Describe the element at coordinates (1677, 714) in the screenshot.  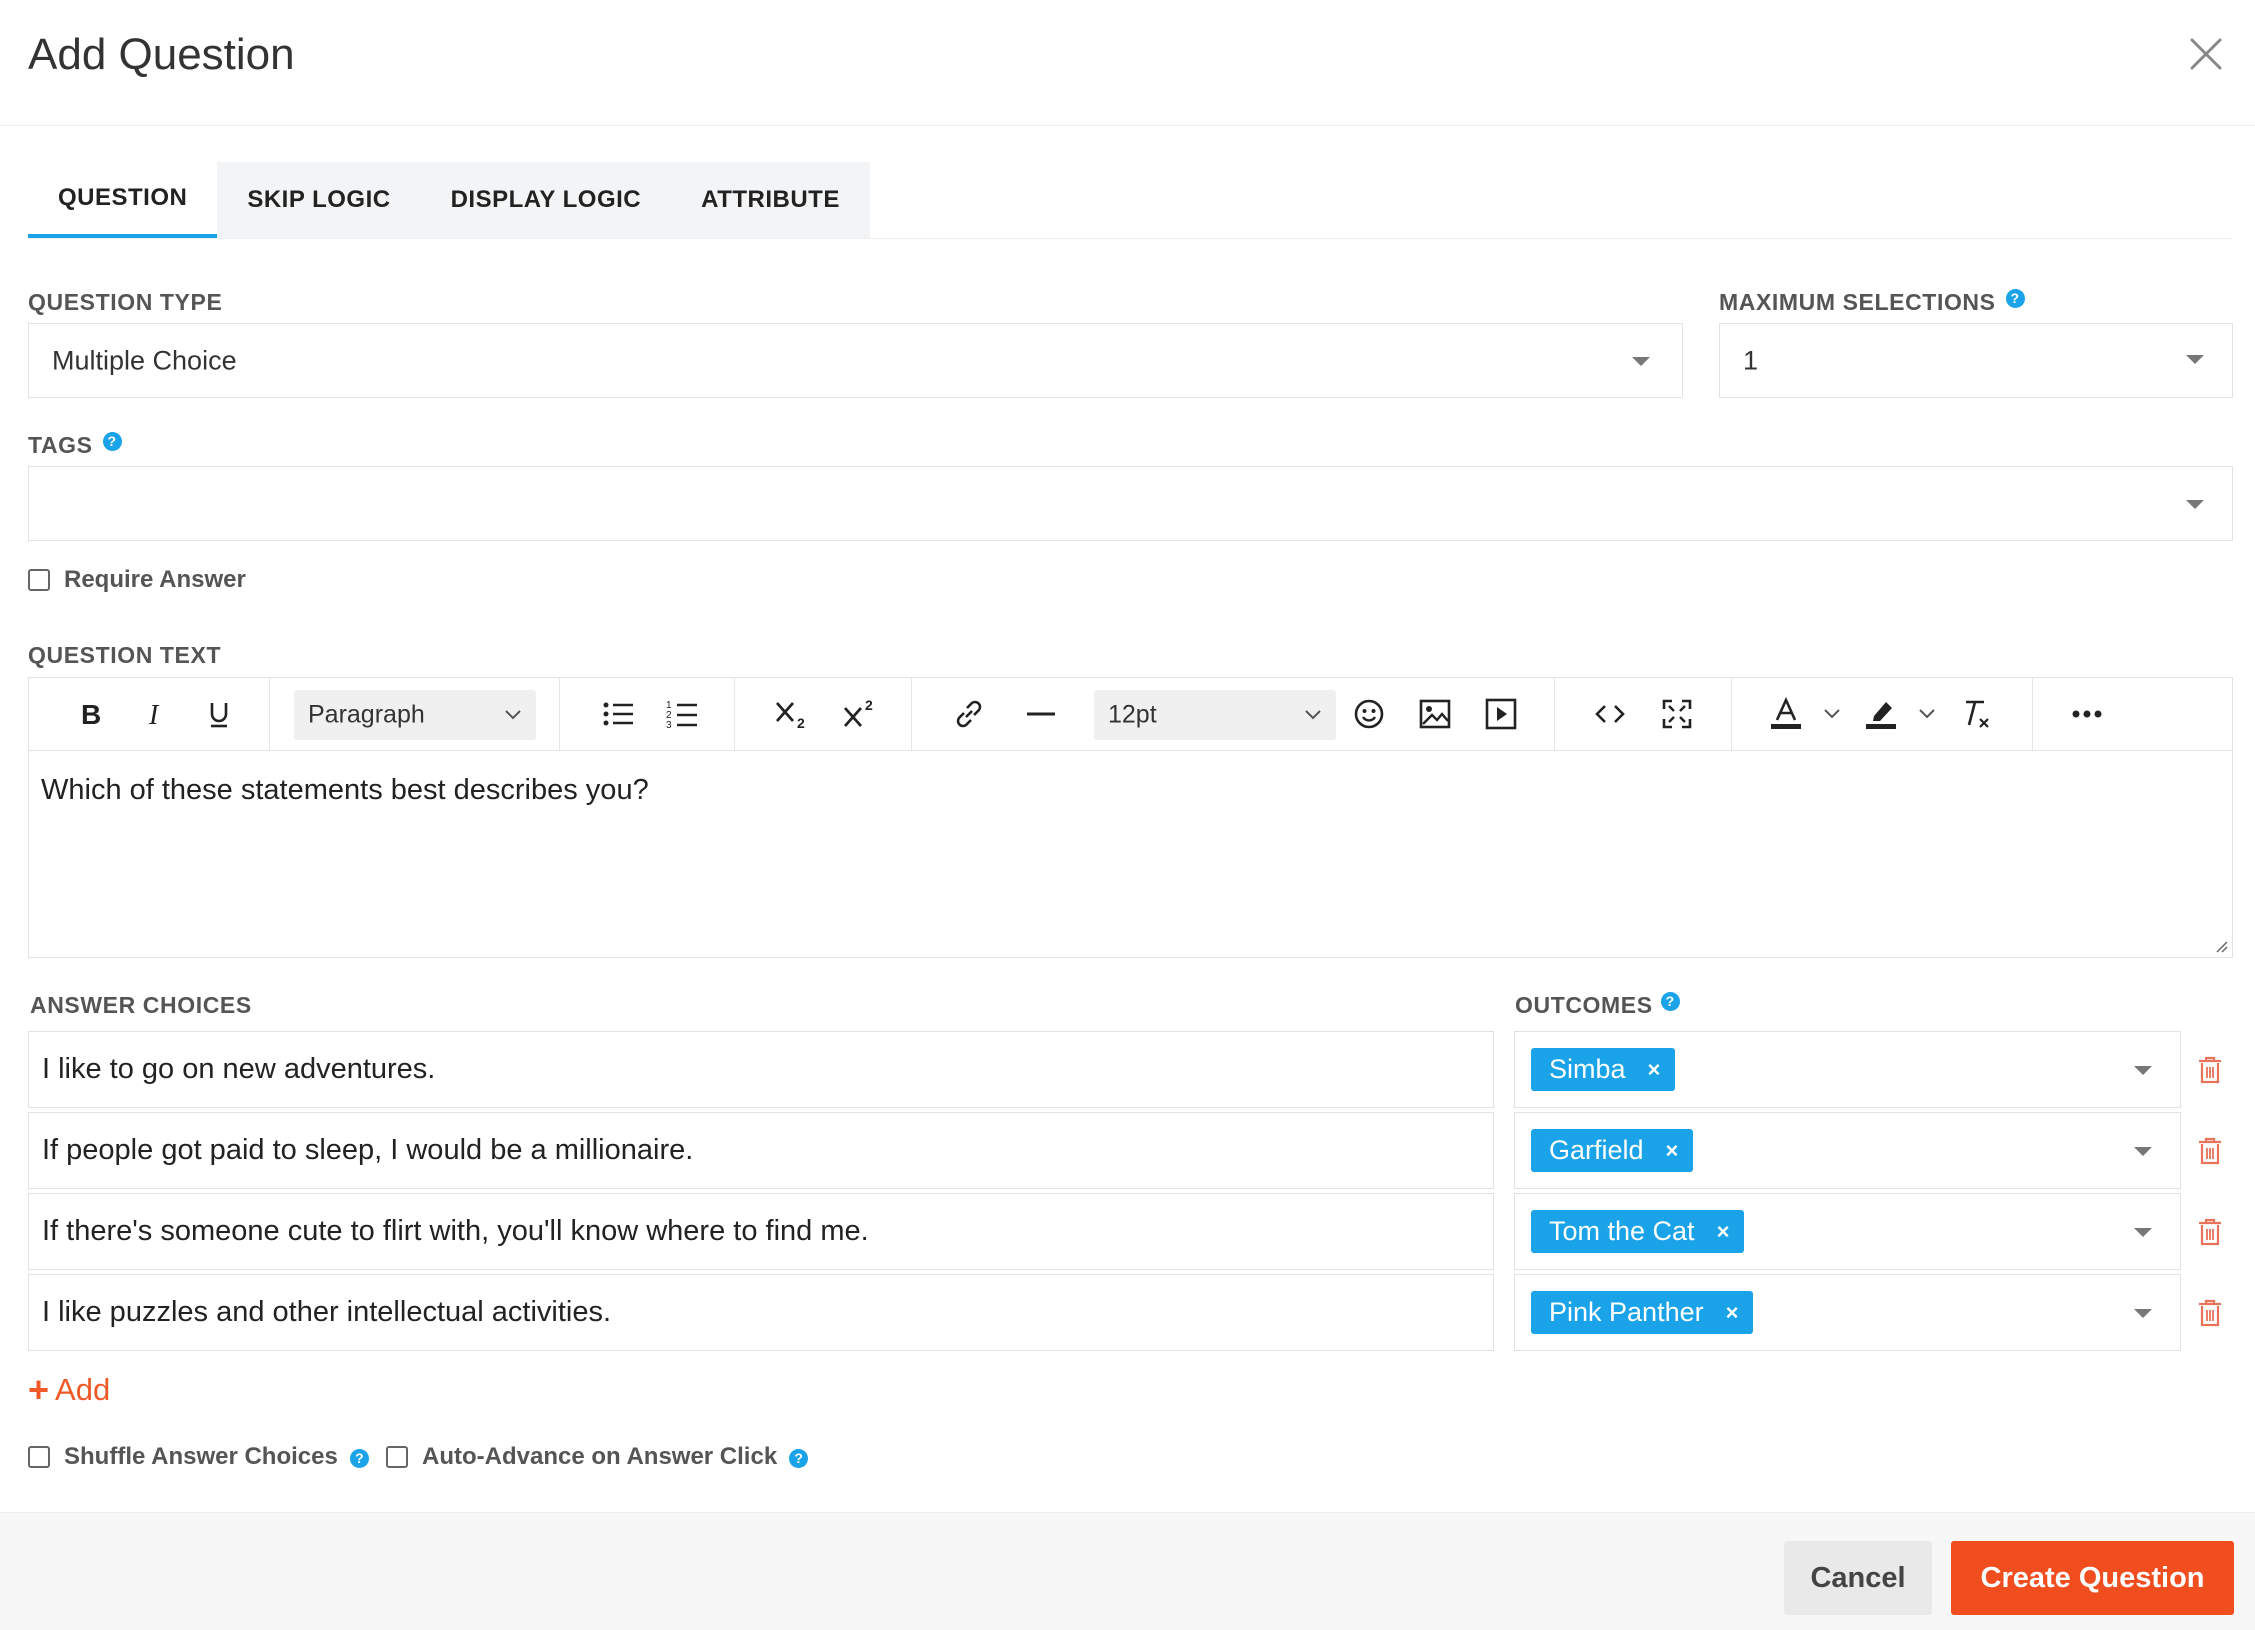
I see `fullscreen-icon` at that location.